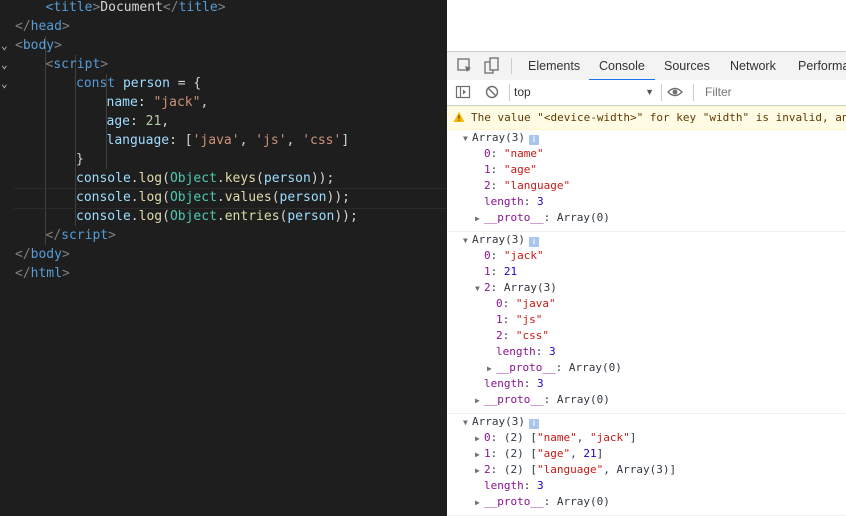  Describe the element at coordinates (576, 217) in the screenshot. I see `value-token: : Array(0)` at that location.